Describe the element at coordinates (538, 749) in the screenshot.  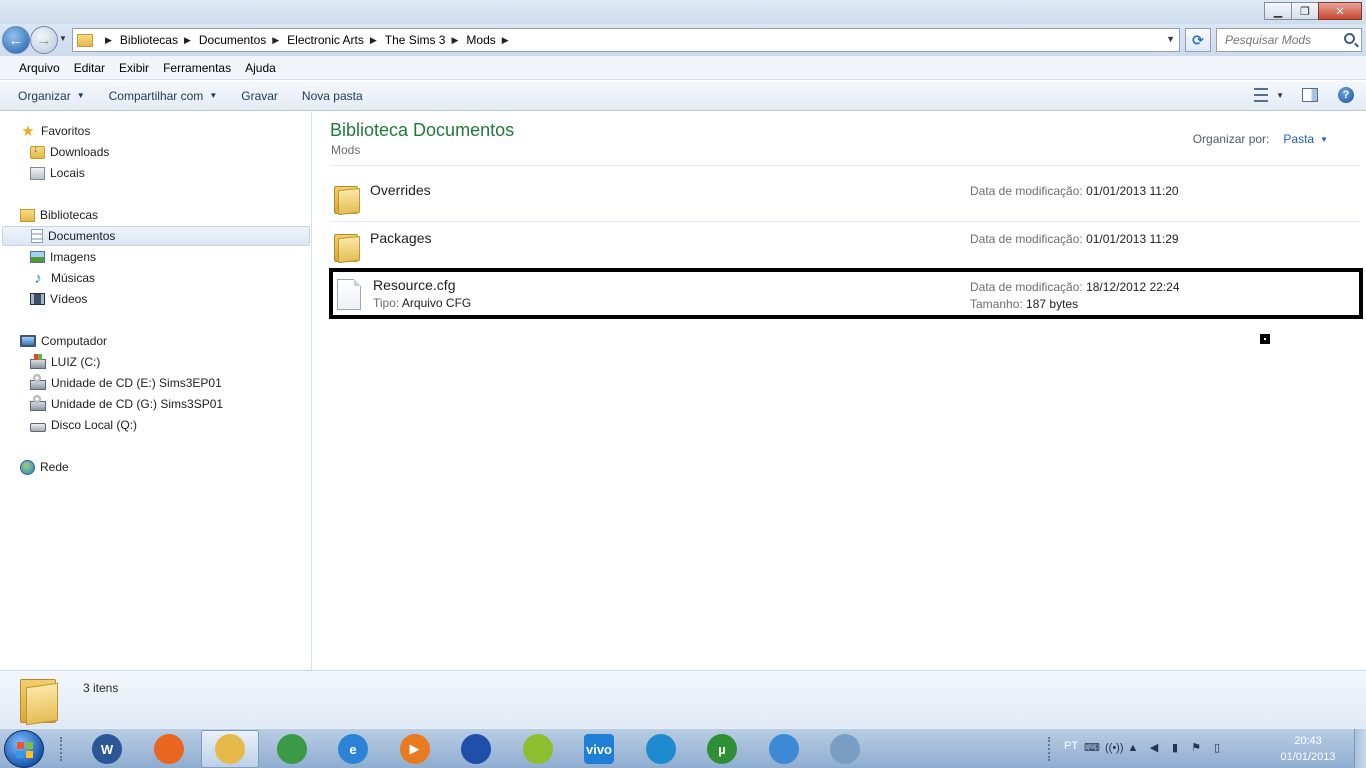
I see `taskbar-sims-3-button` at that location.